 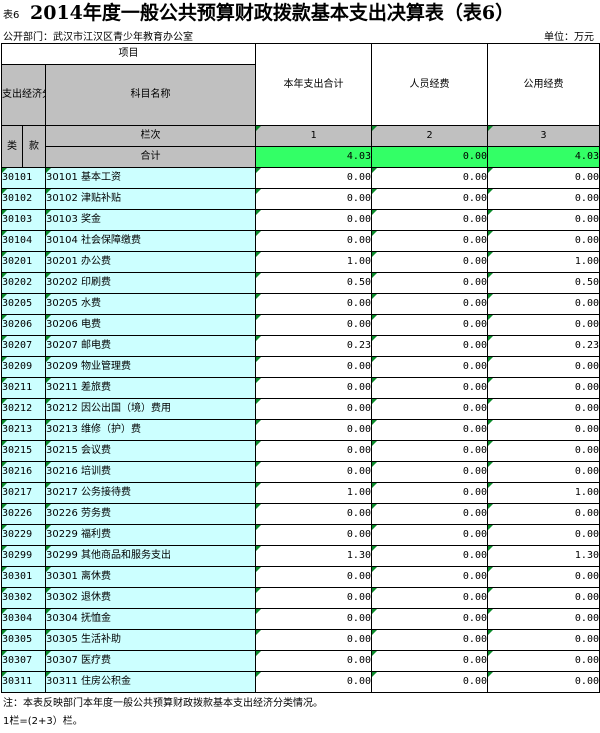 What do you see at coordinates (150, 619) in the screenshot?
I see `row-name: 30304 抚恤金` at bounding box center [150, 619].